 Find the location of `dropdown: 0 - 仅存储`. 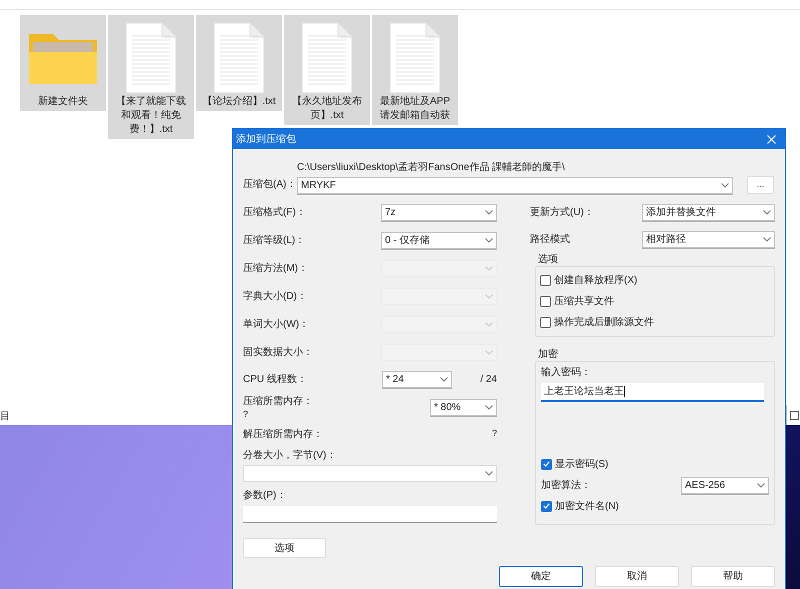

dropdown: 0 - 仅存储 is located at coordinates (439, 240).